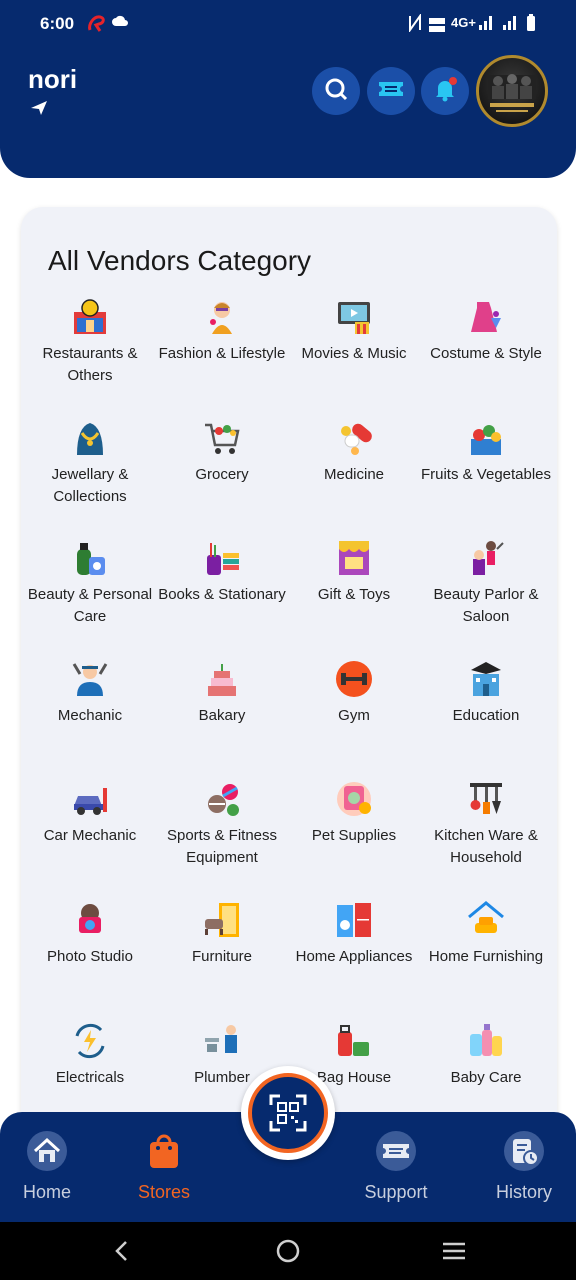 This screenshot has width=576, height=1280. What do you see at coordinates (486, 438) in the screenshot?
I see `fruits-icon` at bounding box center [486, 438].